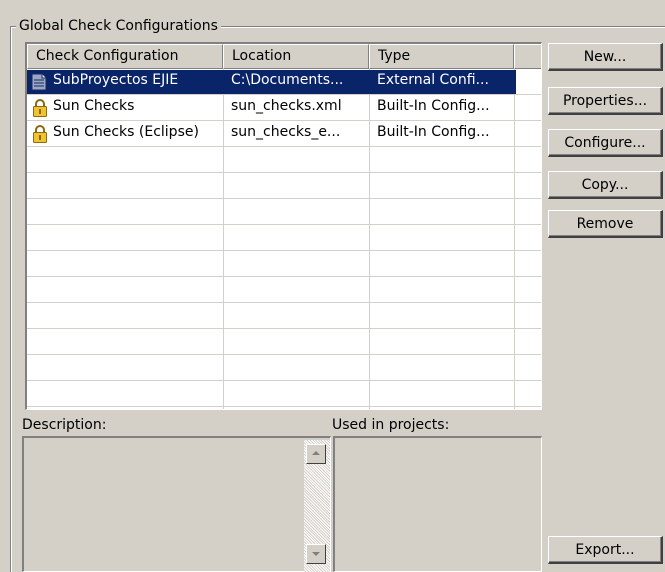  Describe the element at coordinates (116, 80) in the screenshot. I see `cell-check-configuration: SubProyectos EJIE` at that location.